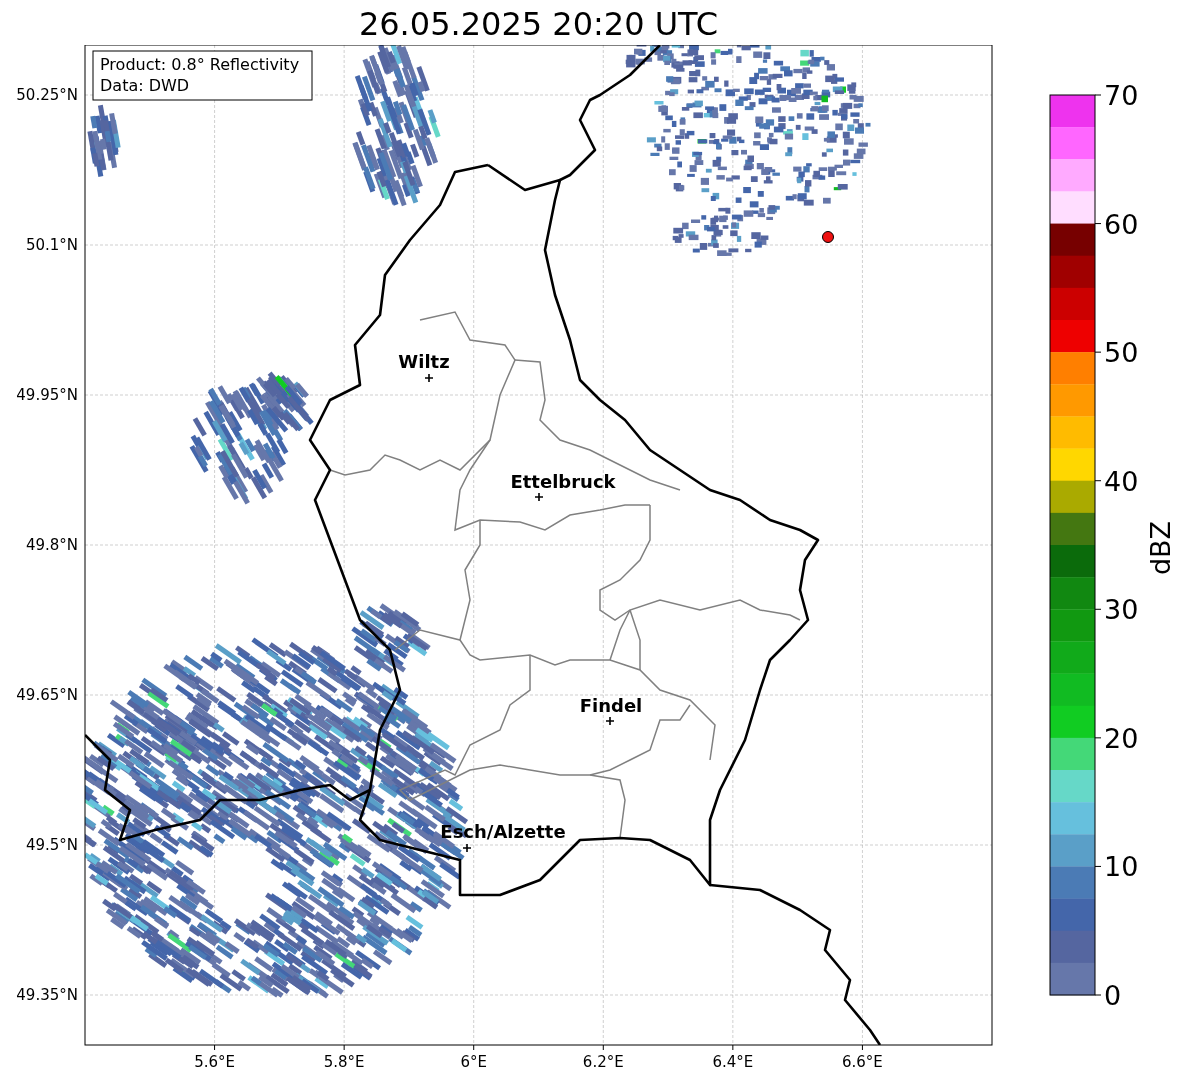 The width and height of the screenshot is (1184, 1081). What do you see at coordinates (1121, 481) in the screenshot?
I see `colorbar-tick-label: 40` at bounding box center [1121, 481].